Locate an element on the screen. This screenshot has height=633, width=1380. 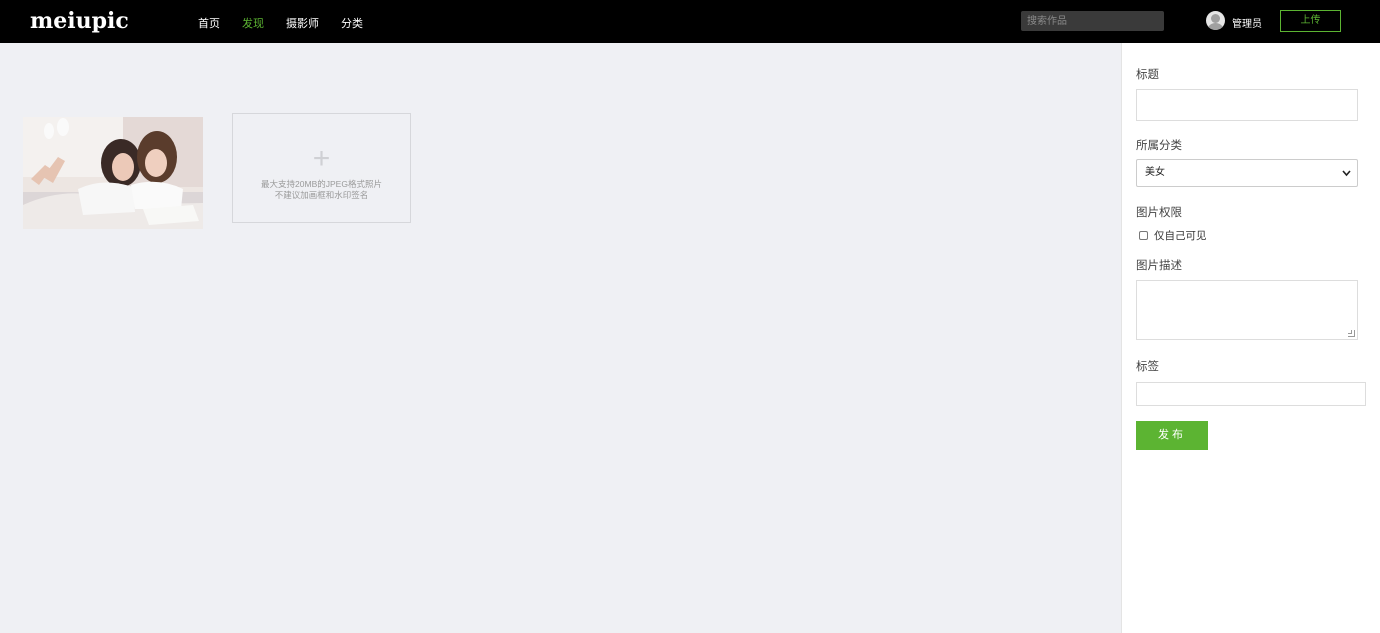
description-label: 图片描述 is located at coordinates (1159, 266).